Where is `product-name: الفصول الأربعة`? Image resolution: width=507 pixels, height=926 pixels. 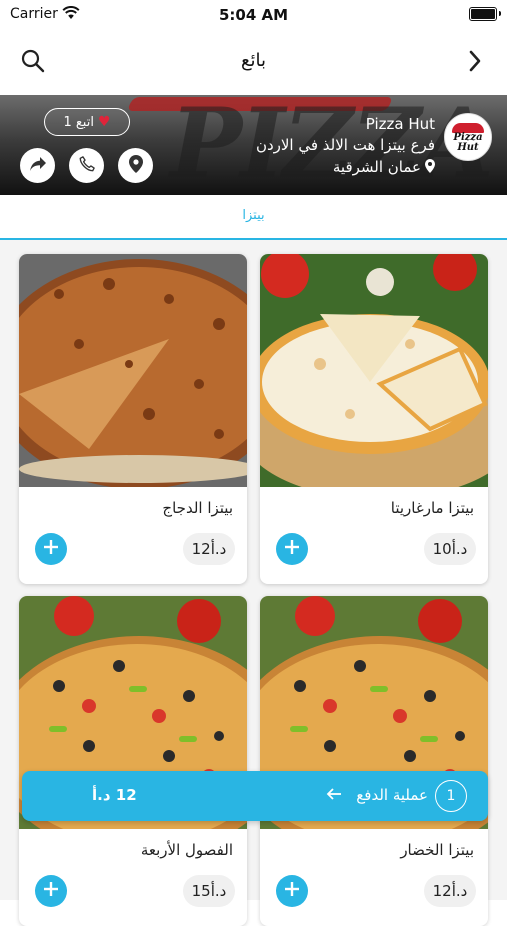
product-name: الفصول الأربعة is located at coordinates (186, 850).